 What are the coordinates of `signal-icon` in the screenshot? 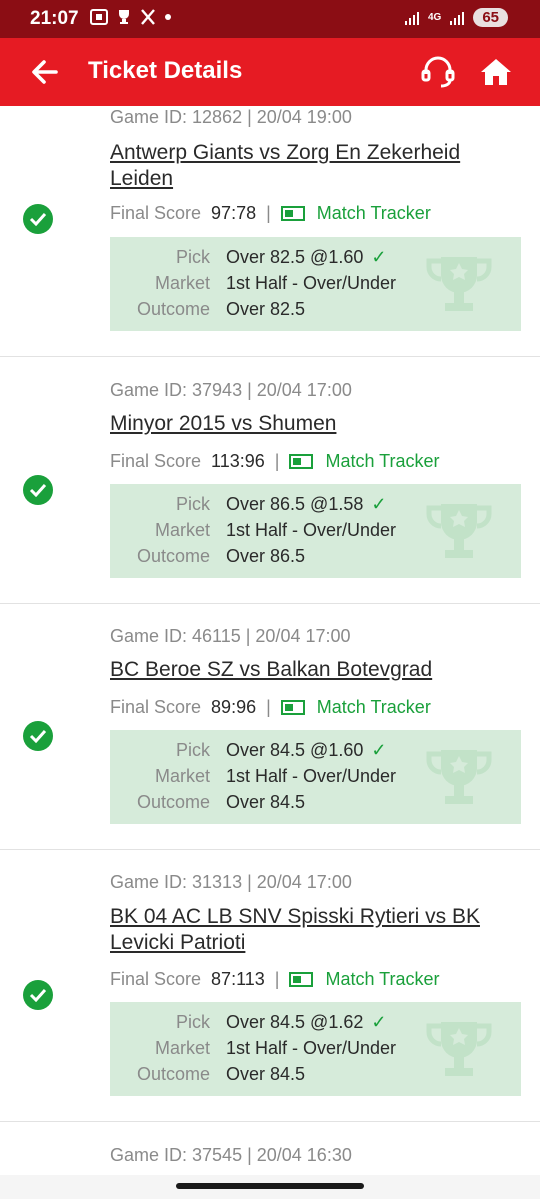 It's located at (411, 18).